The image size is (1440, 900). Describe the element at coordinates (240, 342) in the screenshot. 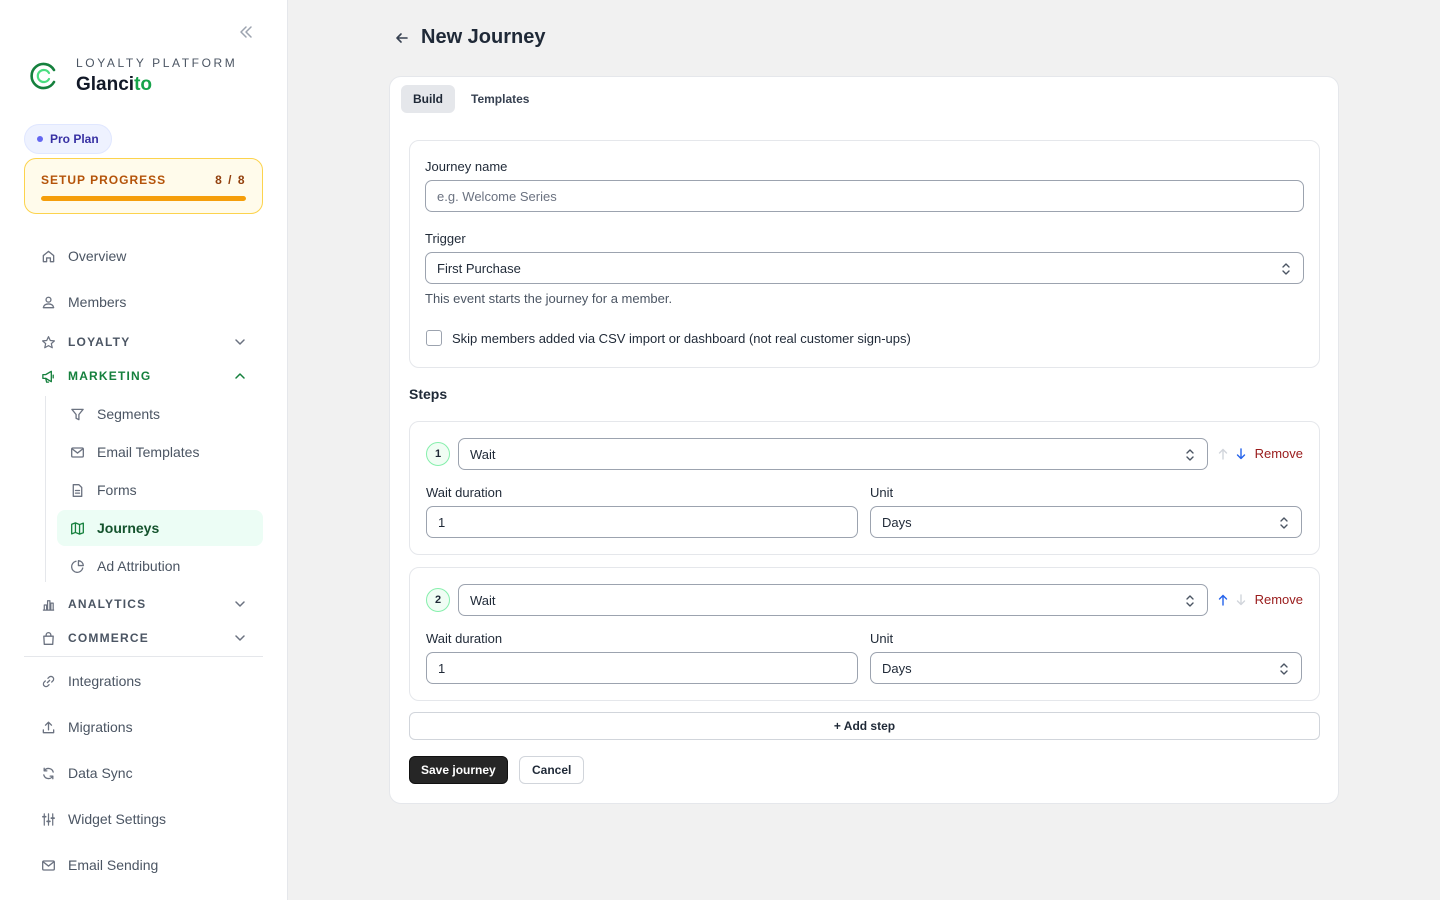

I see `chevron-down-icon` at that location.